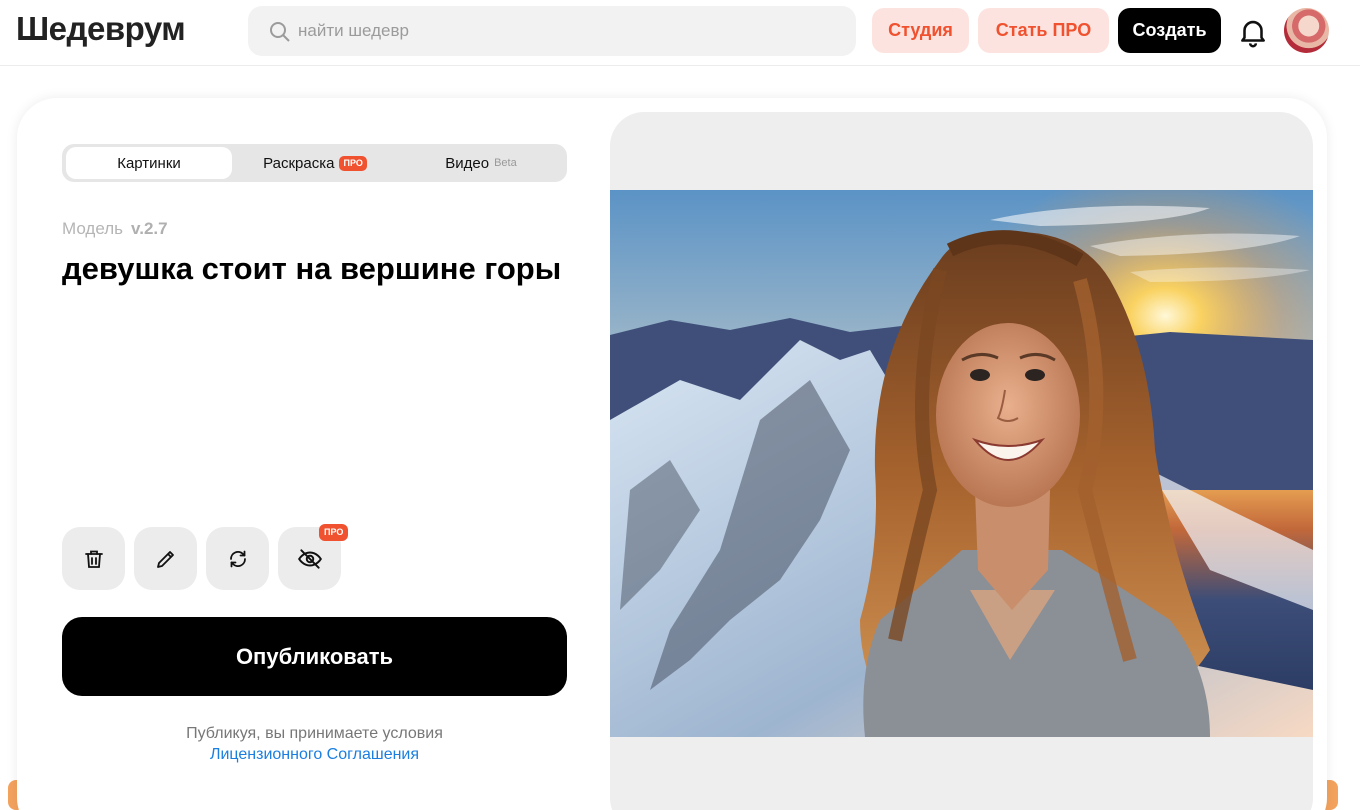 The image size is (1360, 810). What do you see at coordinates (93, 228) in the screenshot?
I see `model-label: Модель` at bounding box center [93, 228].